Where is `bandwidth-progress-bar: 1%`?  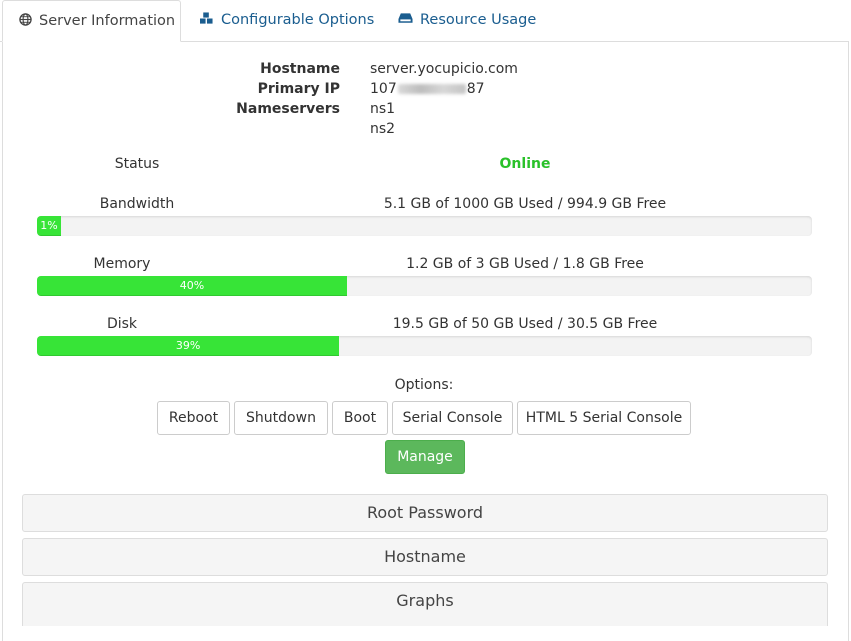 bandwidth-progress-bar: 1% is located at coordinates (424, 226).